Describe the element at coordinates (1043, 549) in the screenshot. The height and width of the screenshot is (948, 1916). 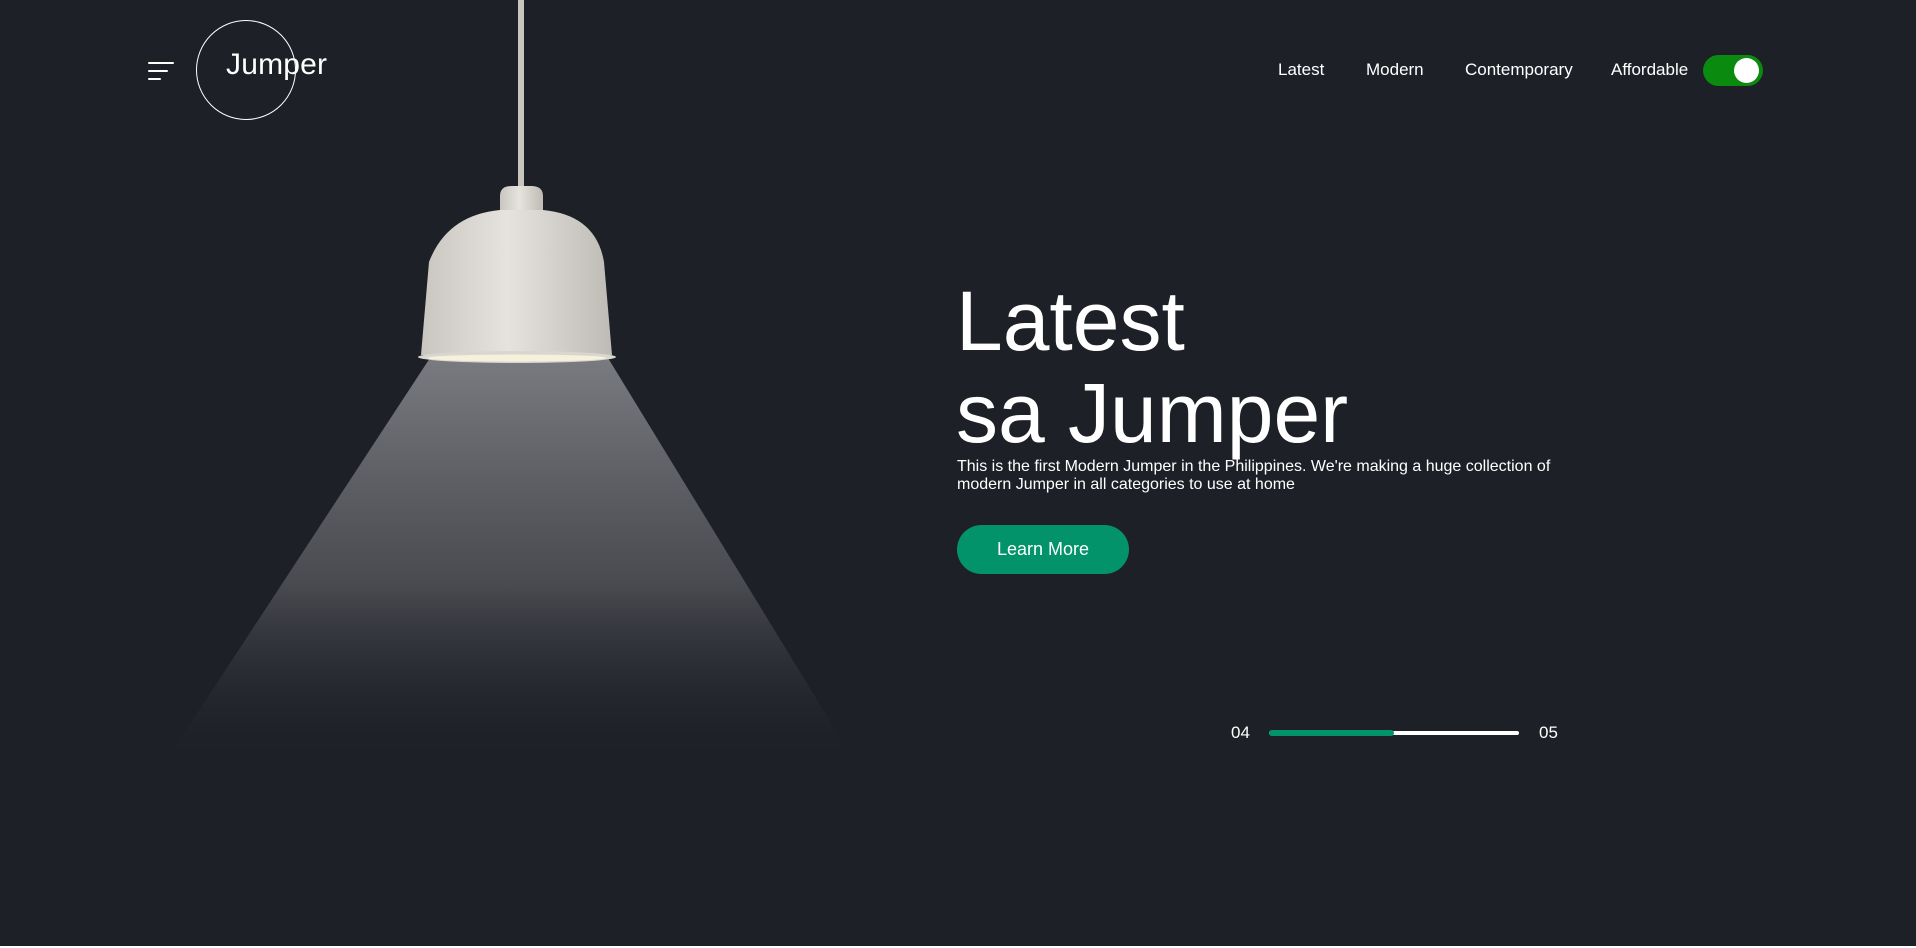
I see `learn-more-button: Learn More` at that location.